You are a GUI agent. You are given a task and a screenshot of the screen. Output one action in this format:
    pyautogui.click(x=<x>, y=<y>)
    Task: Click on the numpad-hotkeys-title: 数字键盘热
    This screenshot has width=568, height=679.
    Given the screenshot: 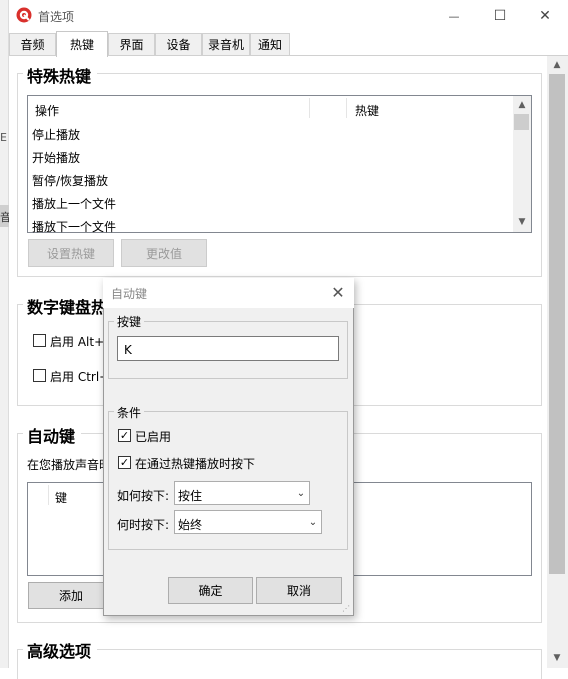 What is the action you would take?
    pyautogui.click(x=68, y=306)
    